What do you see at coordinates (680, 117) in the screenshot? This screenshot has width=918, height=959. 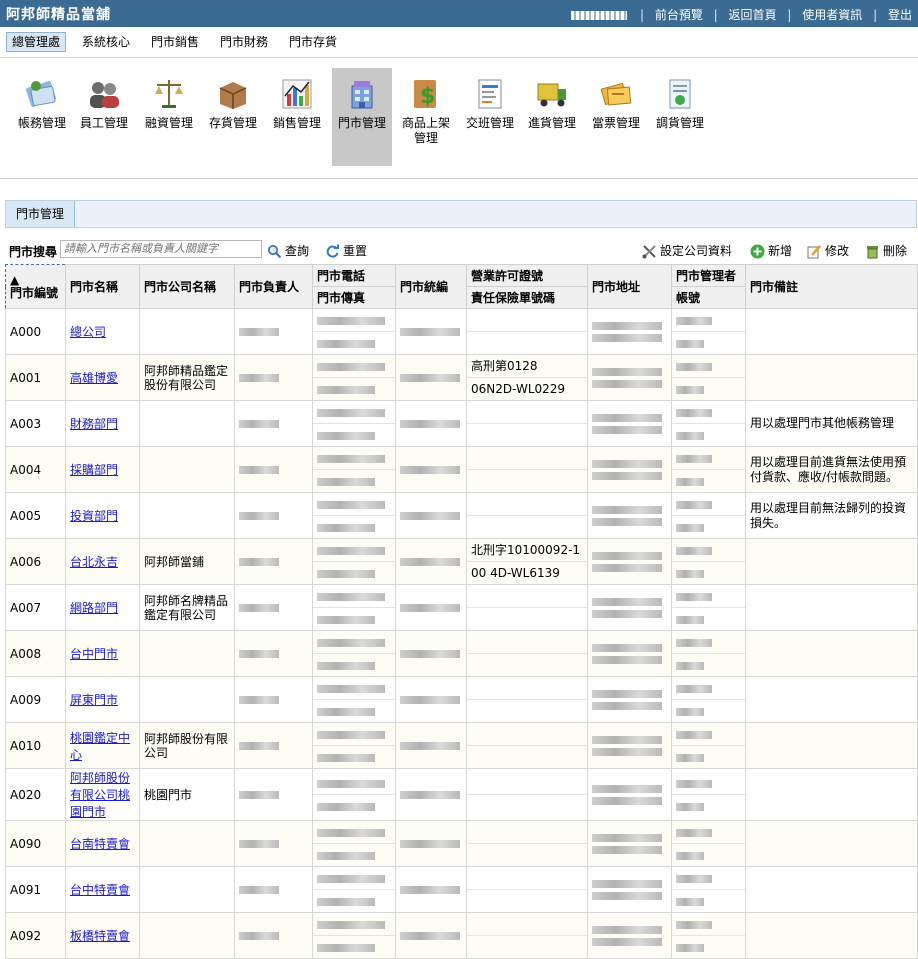 I see `module-transfer: 調貨管理` at bounding box center [680, 117].